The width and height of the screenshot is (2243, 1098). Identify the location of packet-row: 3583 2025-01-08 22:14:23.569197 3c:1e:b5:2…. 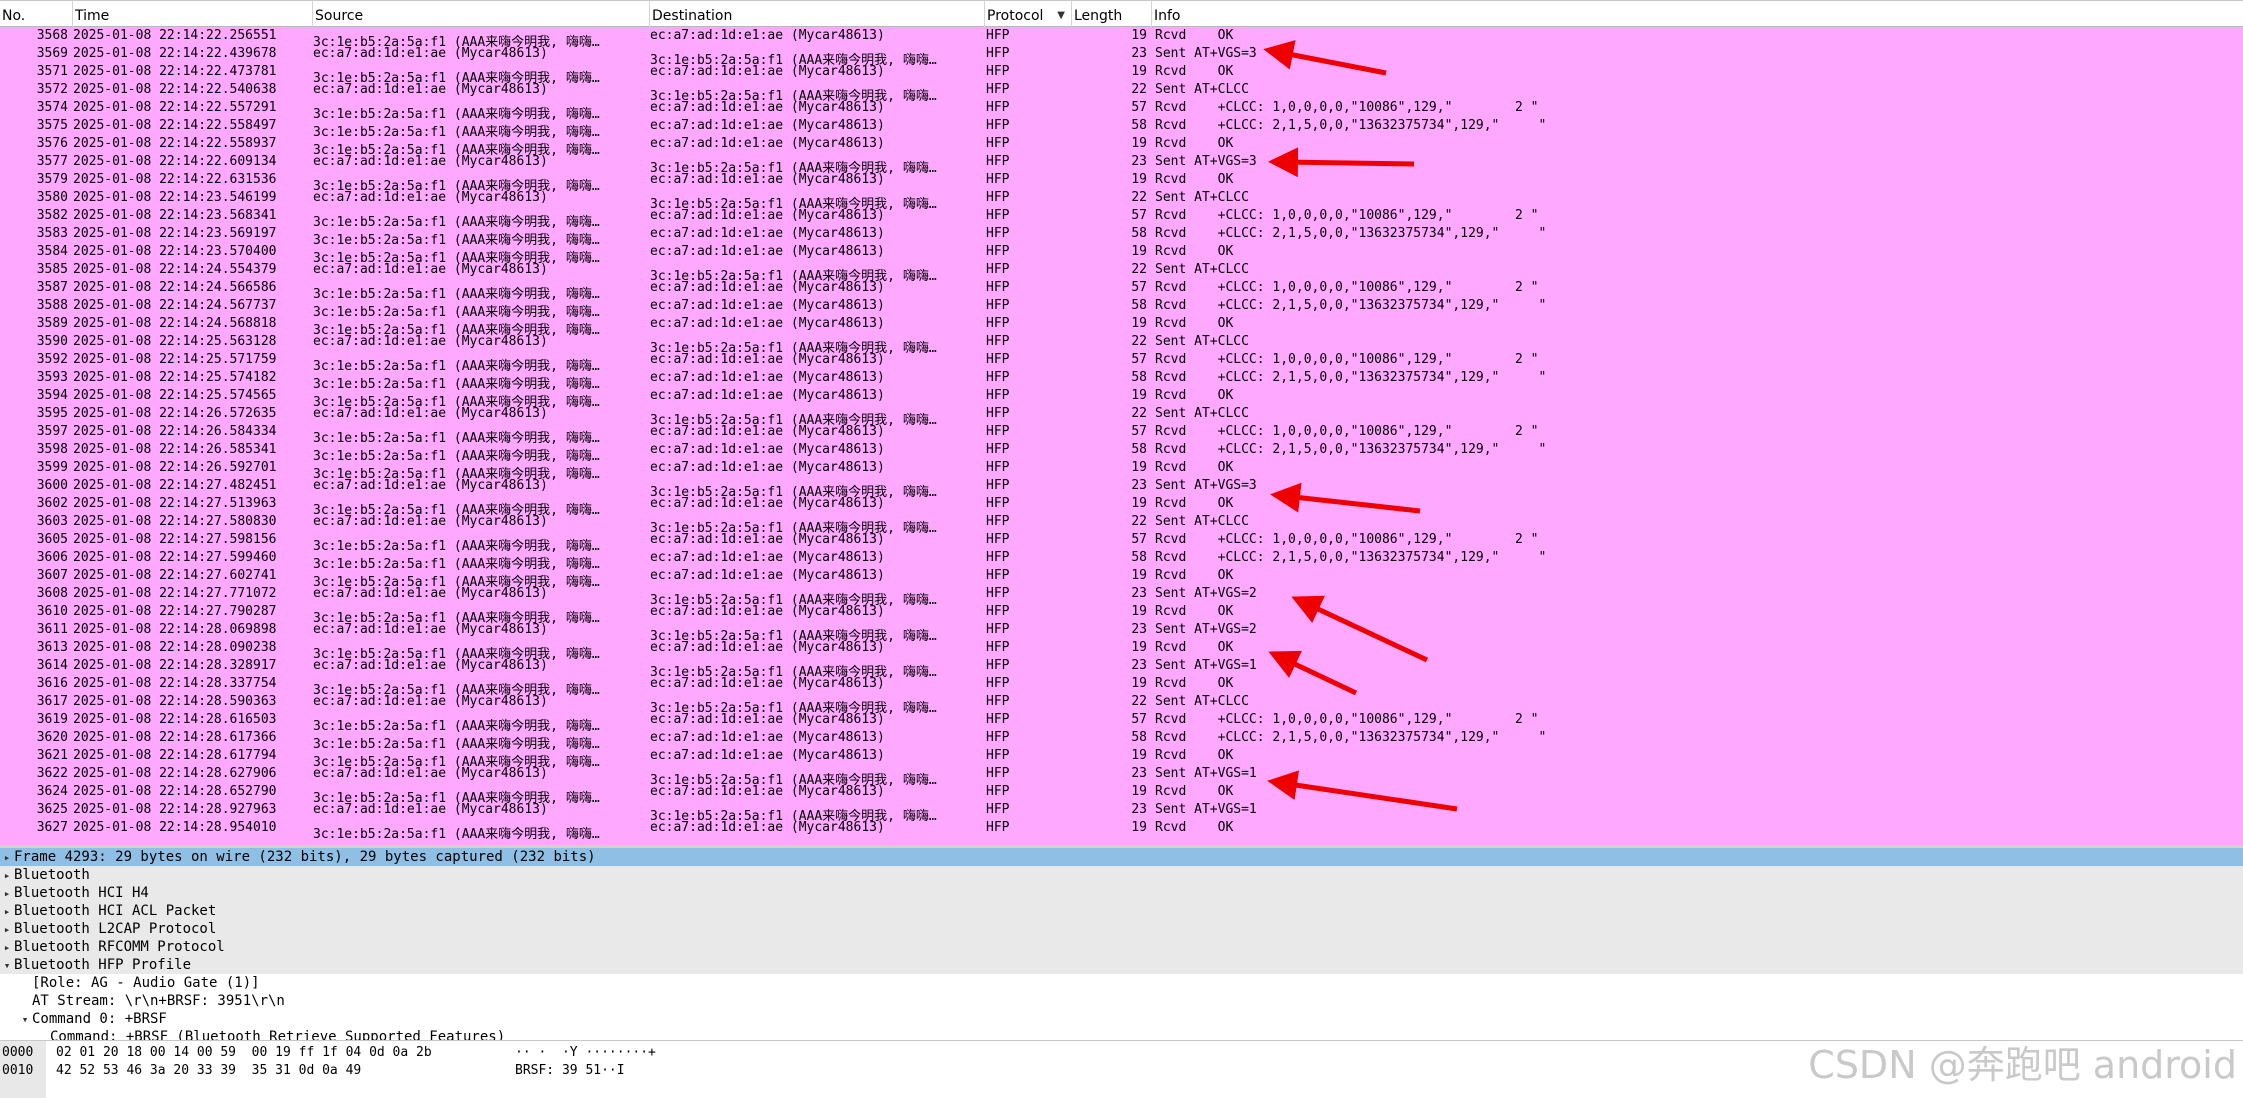
(1121, 236).